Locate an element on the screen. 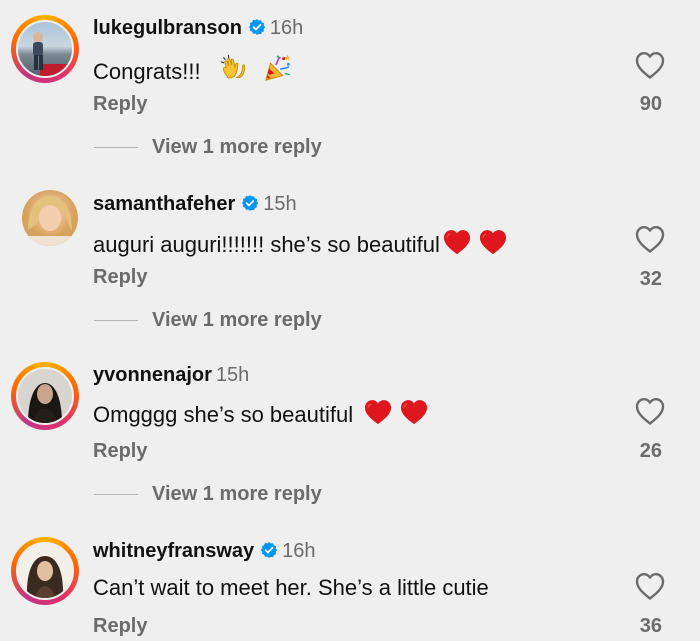 The width and height of the screenshot is (700, 641). username: whitneyfransway is located at coordinates (173, 551).